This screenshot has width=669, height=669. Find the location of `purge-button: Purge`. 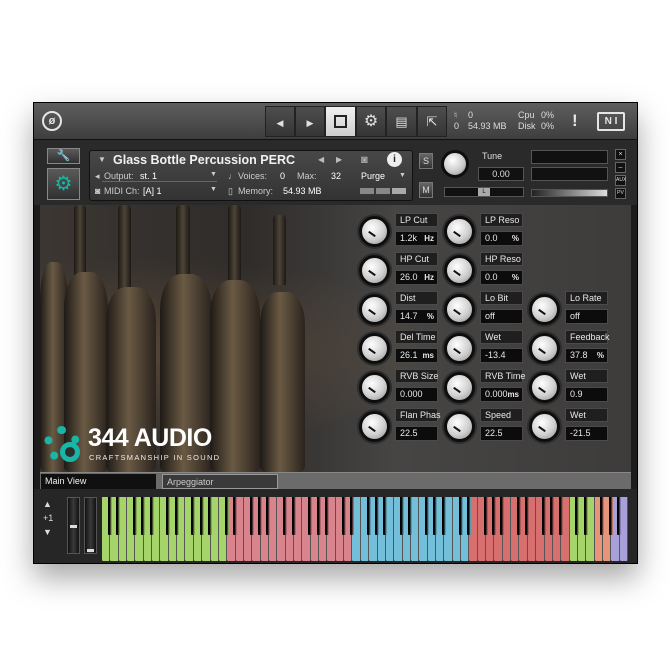

purge-button: Purge is located at coordinates (373, 176).